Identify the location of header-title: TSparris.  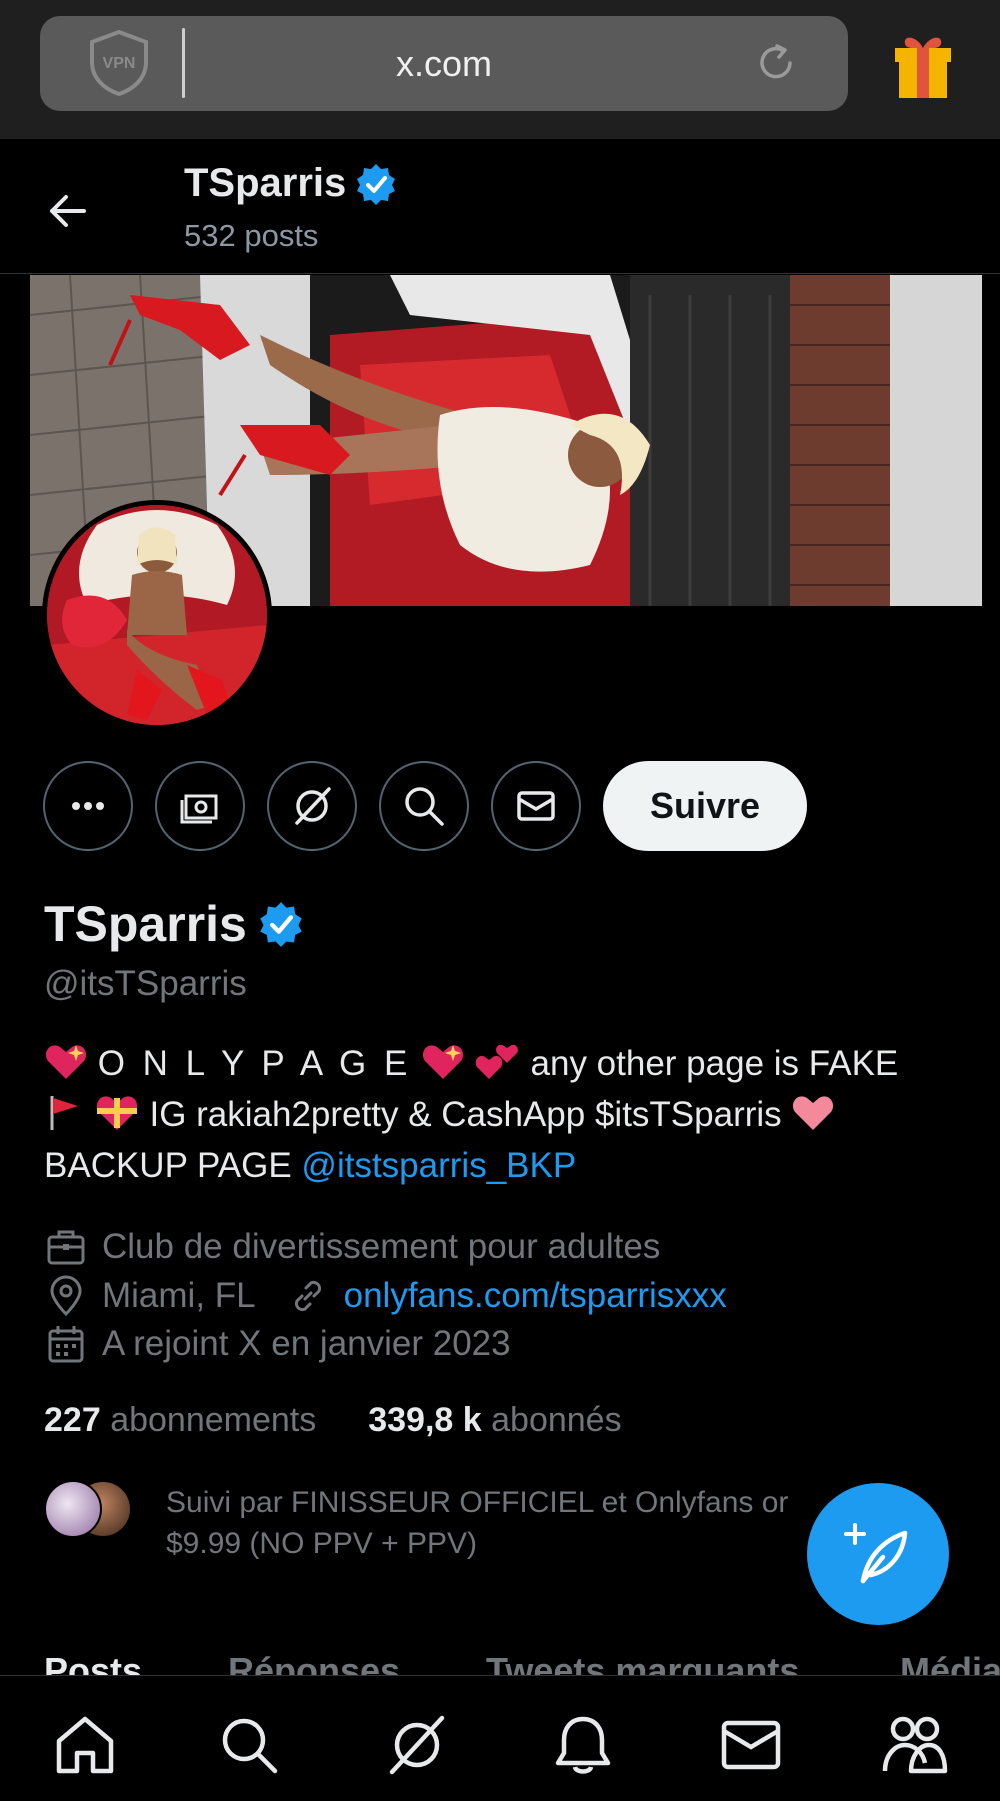
(291, 183).